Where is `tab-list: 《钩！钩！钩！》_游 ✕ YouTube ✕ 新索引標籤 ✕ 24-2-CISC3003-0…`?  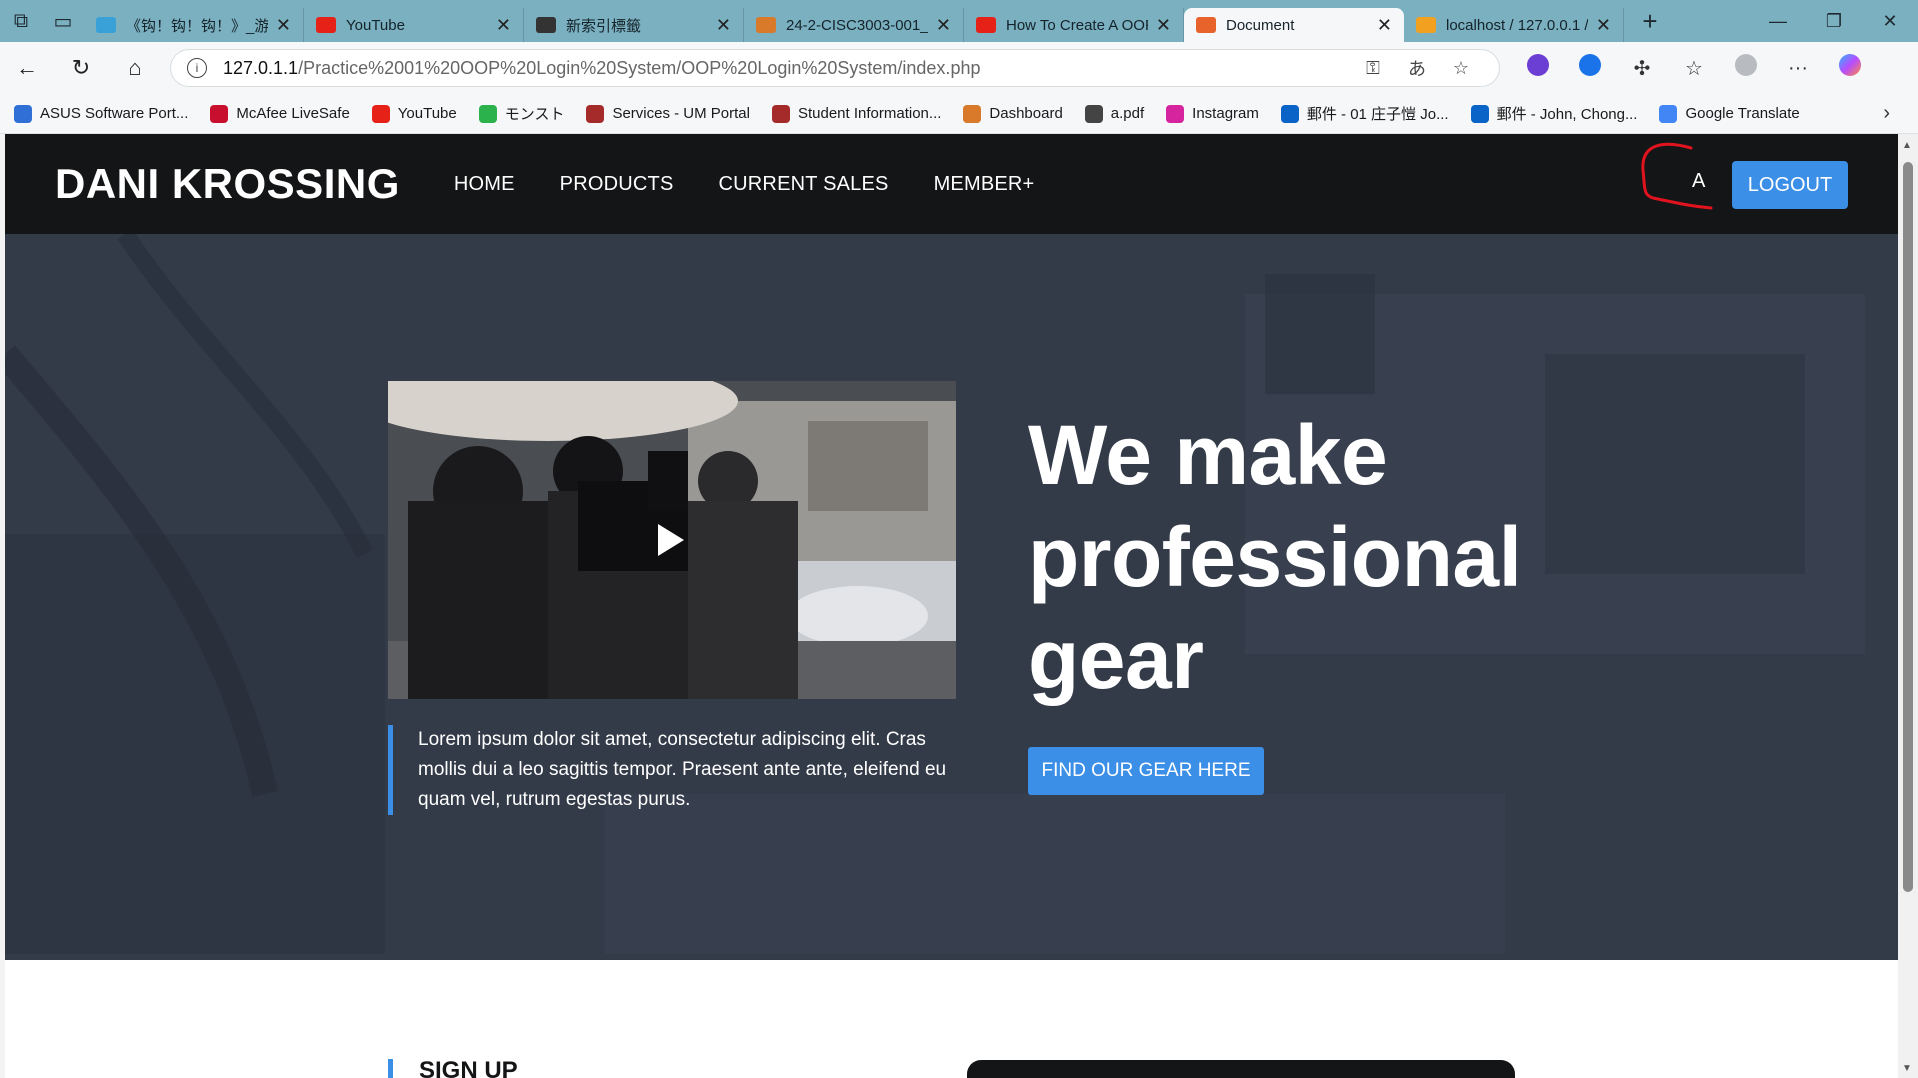
tab-list: 《钩！钩！钩！》_游 ✕ YouTube ✕ 新索引標籤 ✕ 24-2-CISC3003-0… is located at coordinates (854, 21).